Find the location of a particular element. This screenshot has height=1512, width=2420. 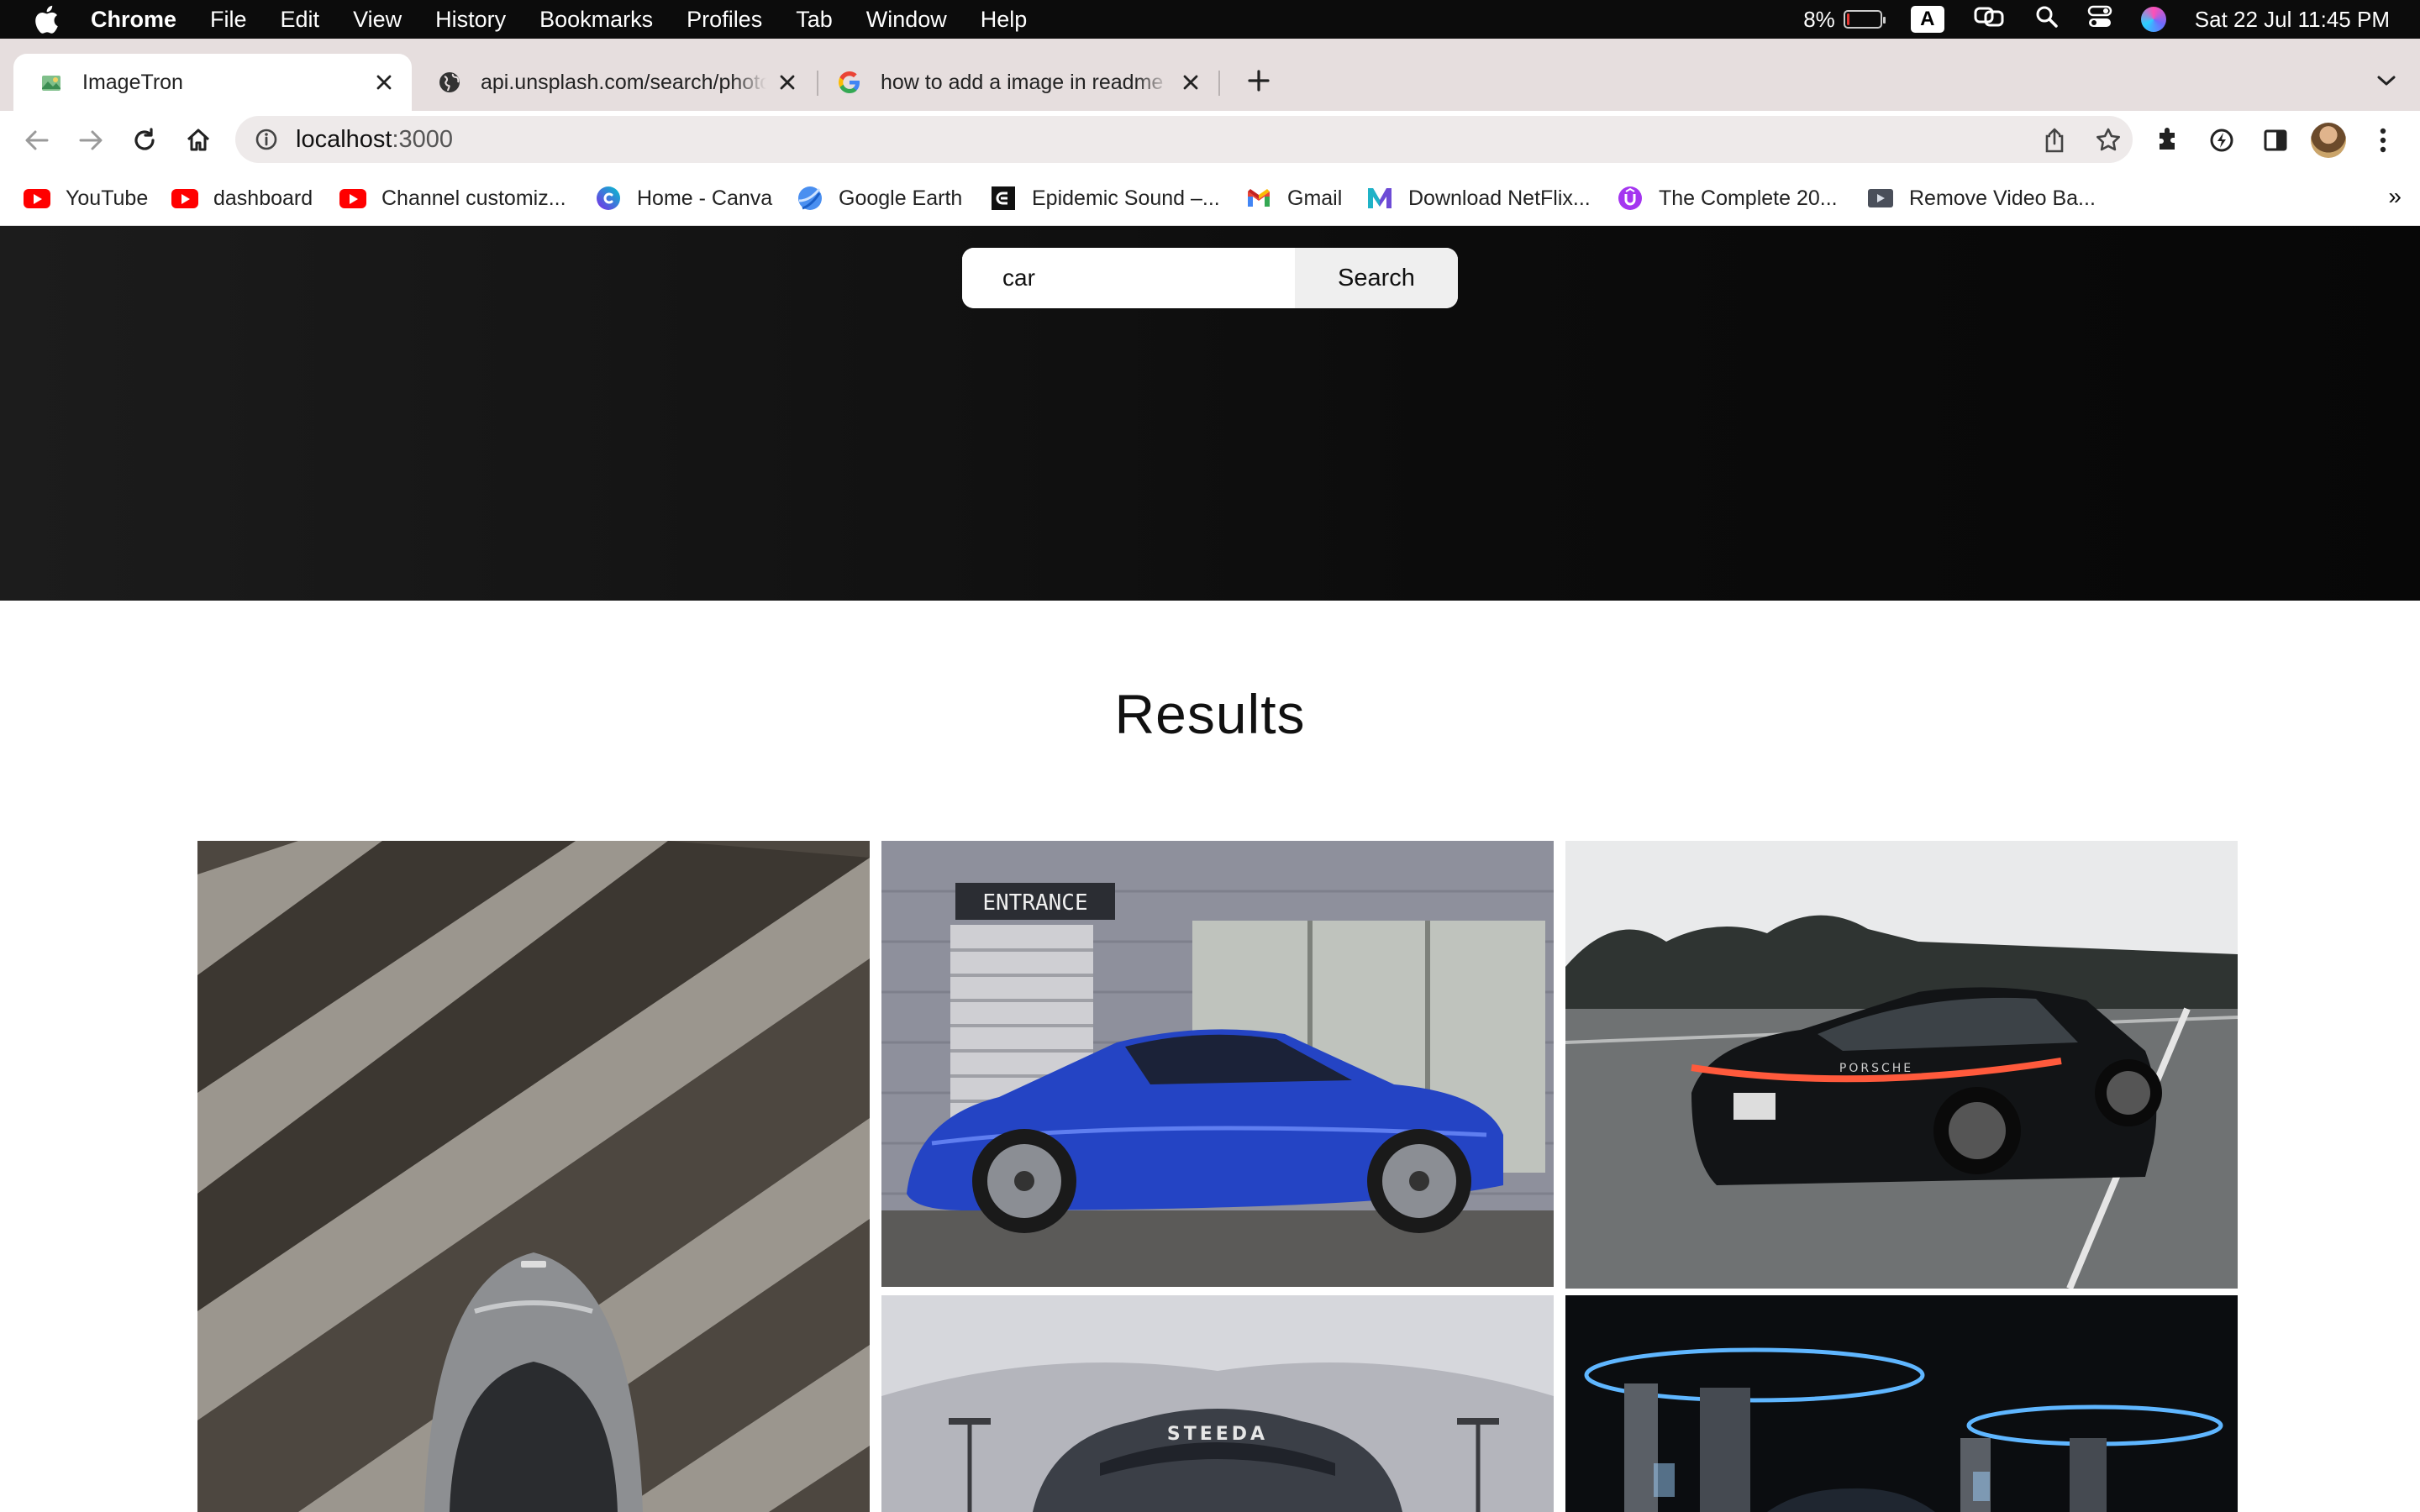

results-heading: Results is located at coordinates (1210, 714).